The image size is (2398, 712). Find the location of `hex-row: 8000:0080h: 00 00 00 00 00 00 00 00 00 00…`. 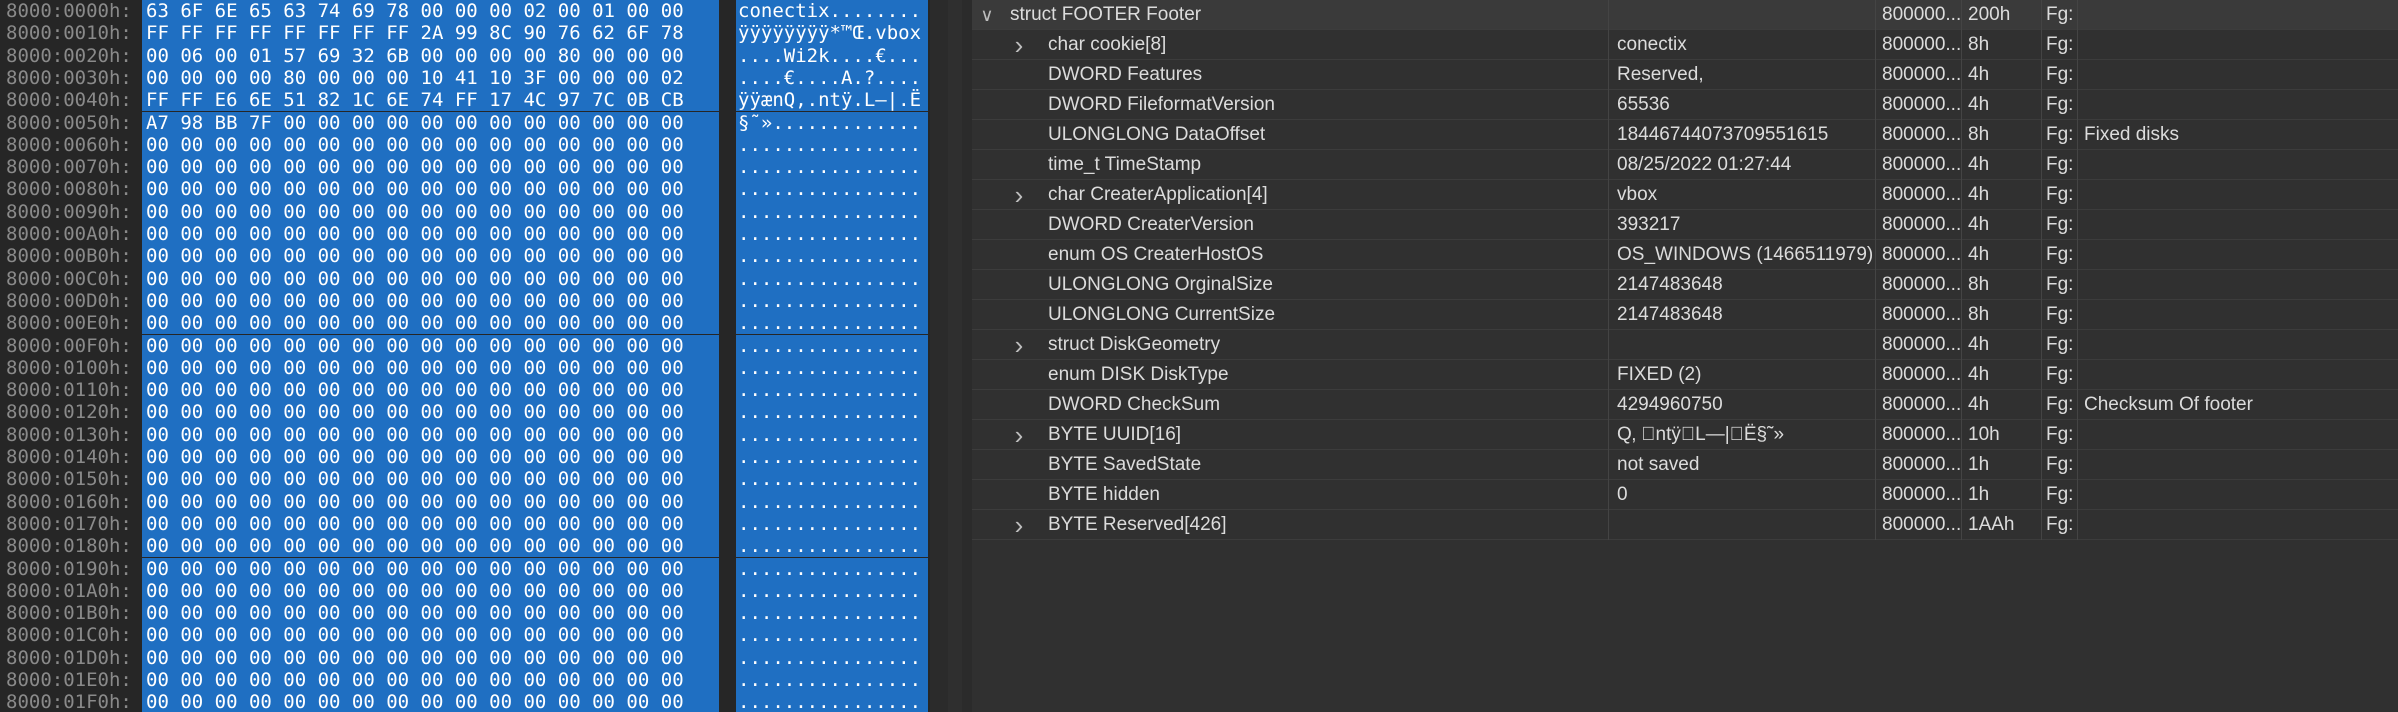

hex-row: 8000:0080h: 00 00 00 00 00 00 00 00 00 00… is located at coordinates (465, 189).